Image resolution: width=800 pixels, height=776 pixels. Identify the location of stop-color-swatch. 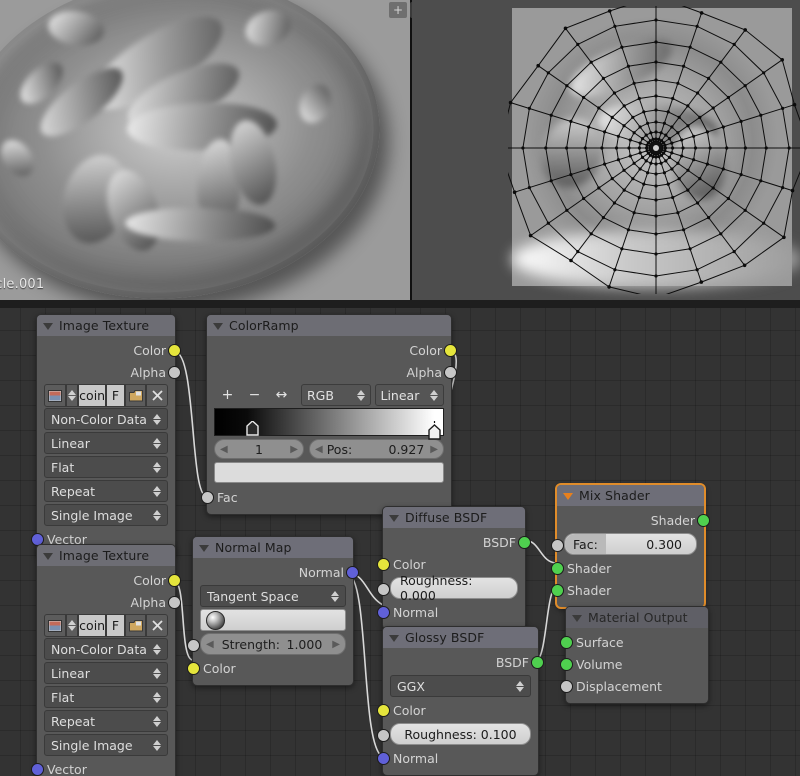
(329, 472).